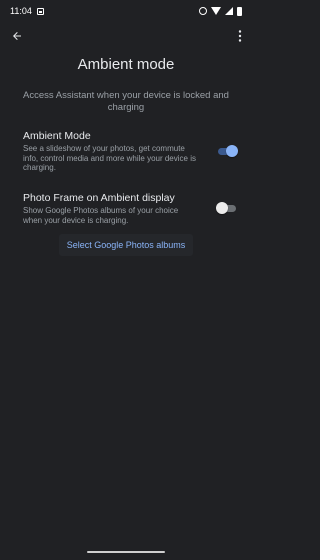 This screenshot has width=320, height=560. I want to click on select-albums-button: Select Google Photos albums, so click(126, 245).